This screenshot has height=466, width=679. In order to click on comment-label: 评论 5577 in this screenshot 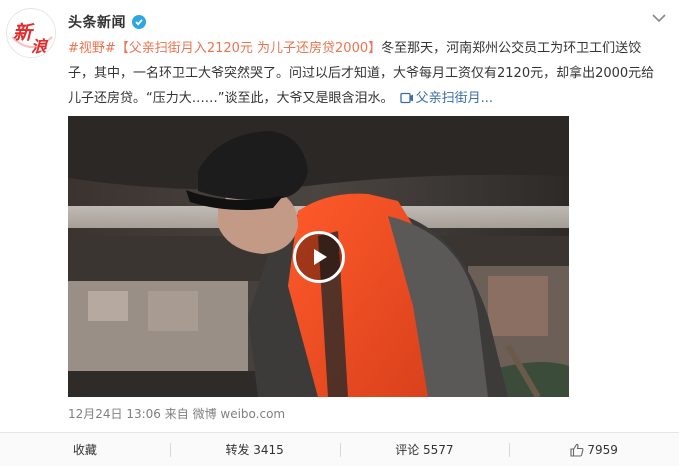, I will do `click(424, 450)`.